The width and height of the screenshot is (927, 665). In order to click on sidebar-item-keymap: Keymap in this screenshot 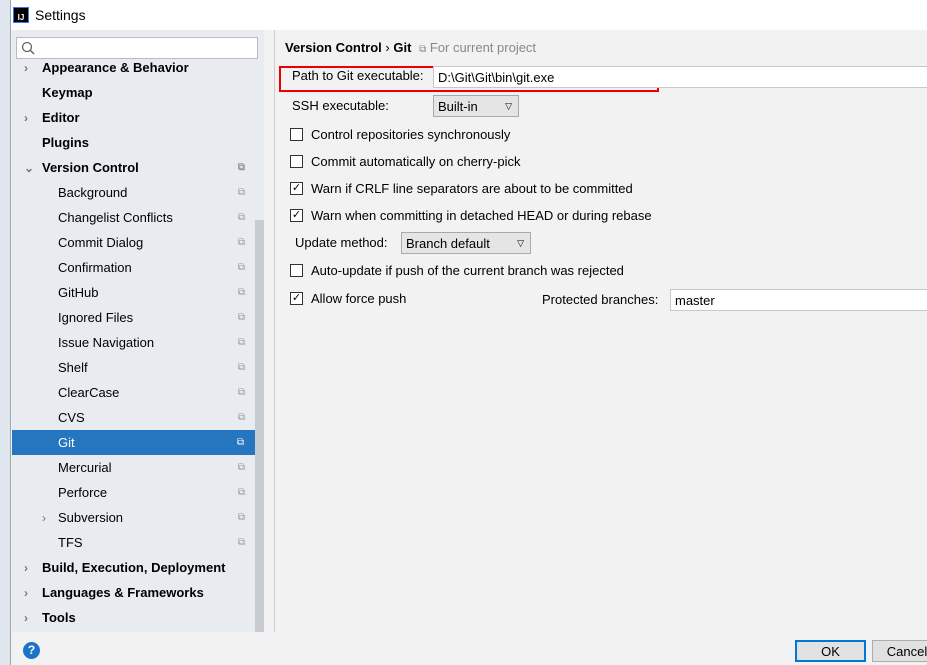, I will do `click(133, 92)`.